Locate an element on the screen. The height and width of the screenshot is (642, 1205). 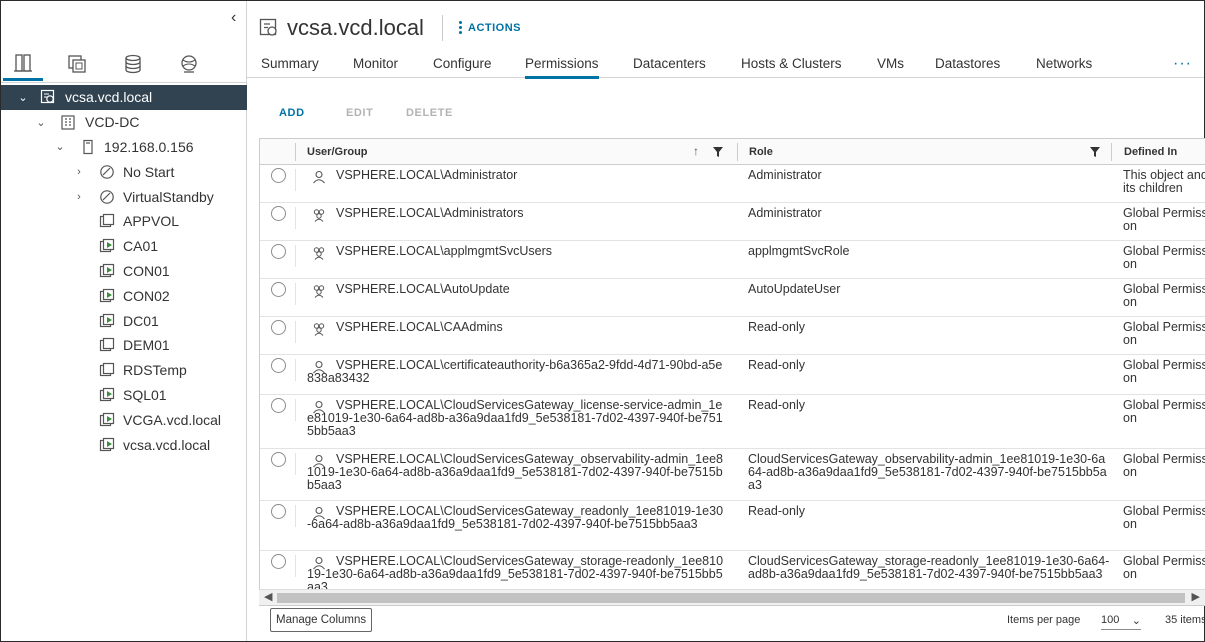
tree-node-label: APPVOL is located at coordinates (151, 221).